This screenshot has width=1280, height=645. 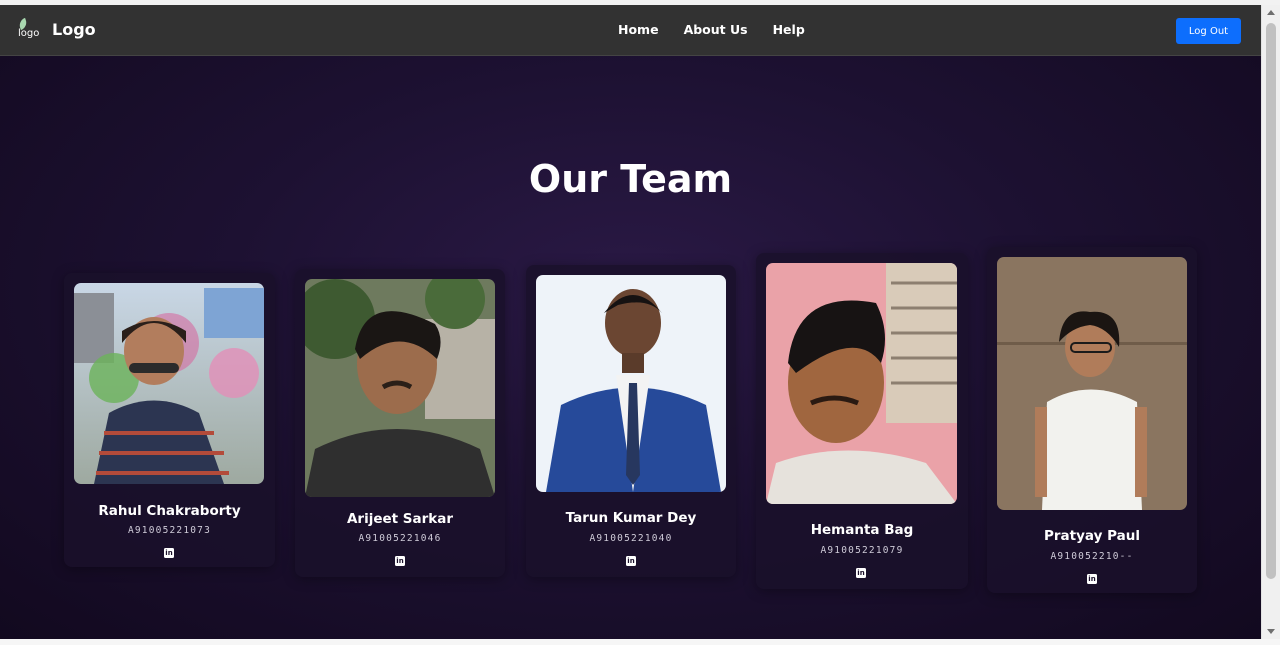 I want to click on team-card: Pratyay Paul A910052210-- in, so click(x=1092, y=420).